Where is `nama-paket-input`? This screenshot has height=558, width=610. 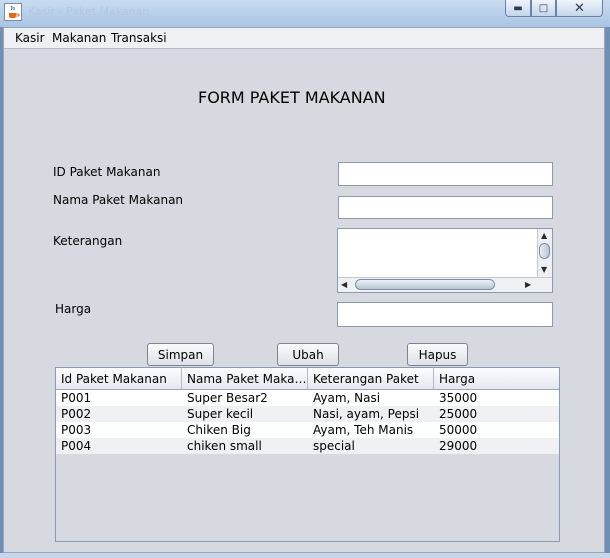
nama-paket-input is located at coordinates (445, 207).